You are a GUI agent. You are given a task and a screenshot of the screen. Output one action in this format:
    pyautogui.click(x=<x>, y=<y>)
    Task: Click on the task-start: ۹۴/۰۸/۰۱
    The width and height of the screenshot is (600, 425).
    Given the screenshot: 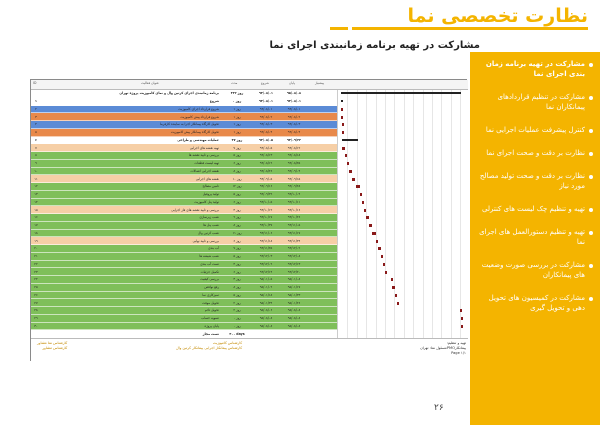 What is the action you would take?
    pyautogui.click(x=266, y=108)
    